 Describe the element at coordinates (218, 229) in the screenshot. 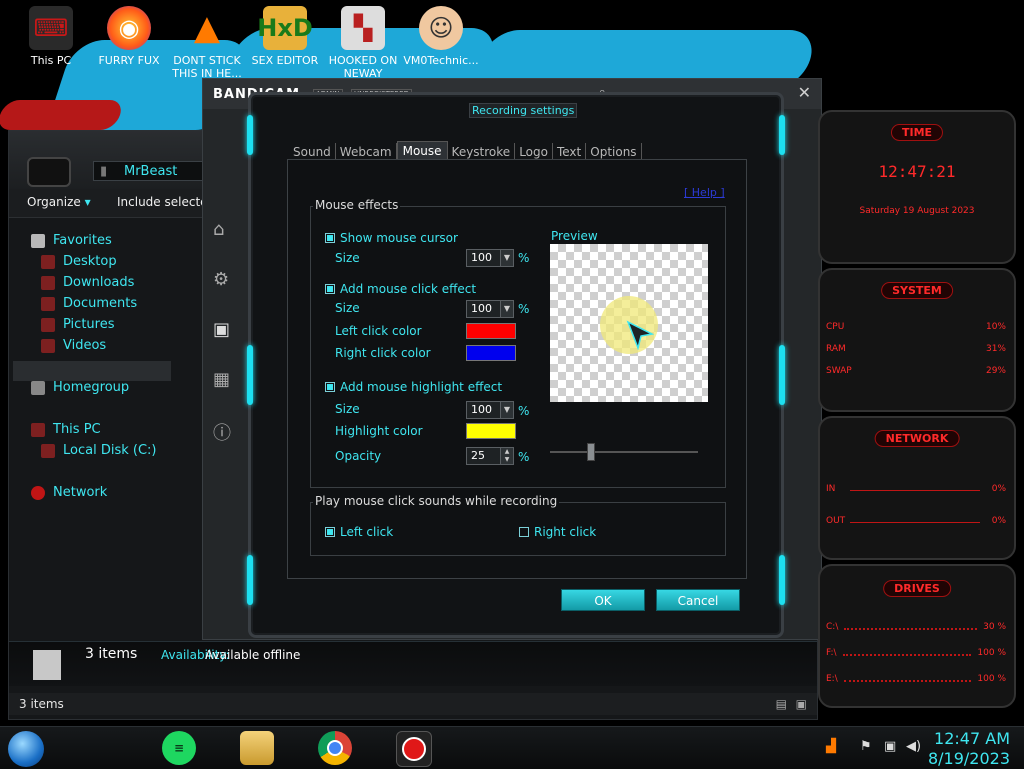

I see `home-icon: ⌂` at that location.